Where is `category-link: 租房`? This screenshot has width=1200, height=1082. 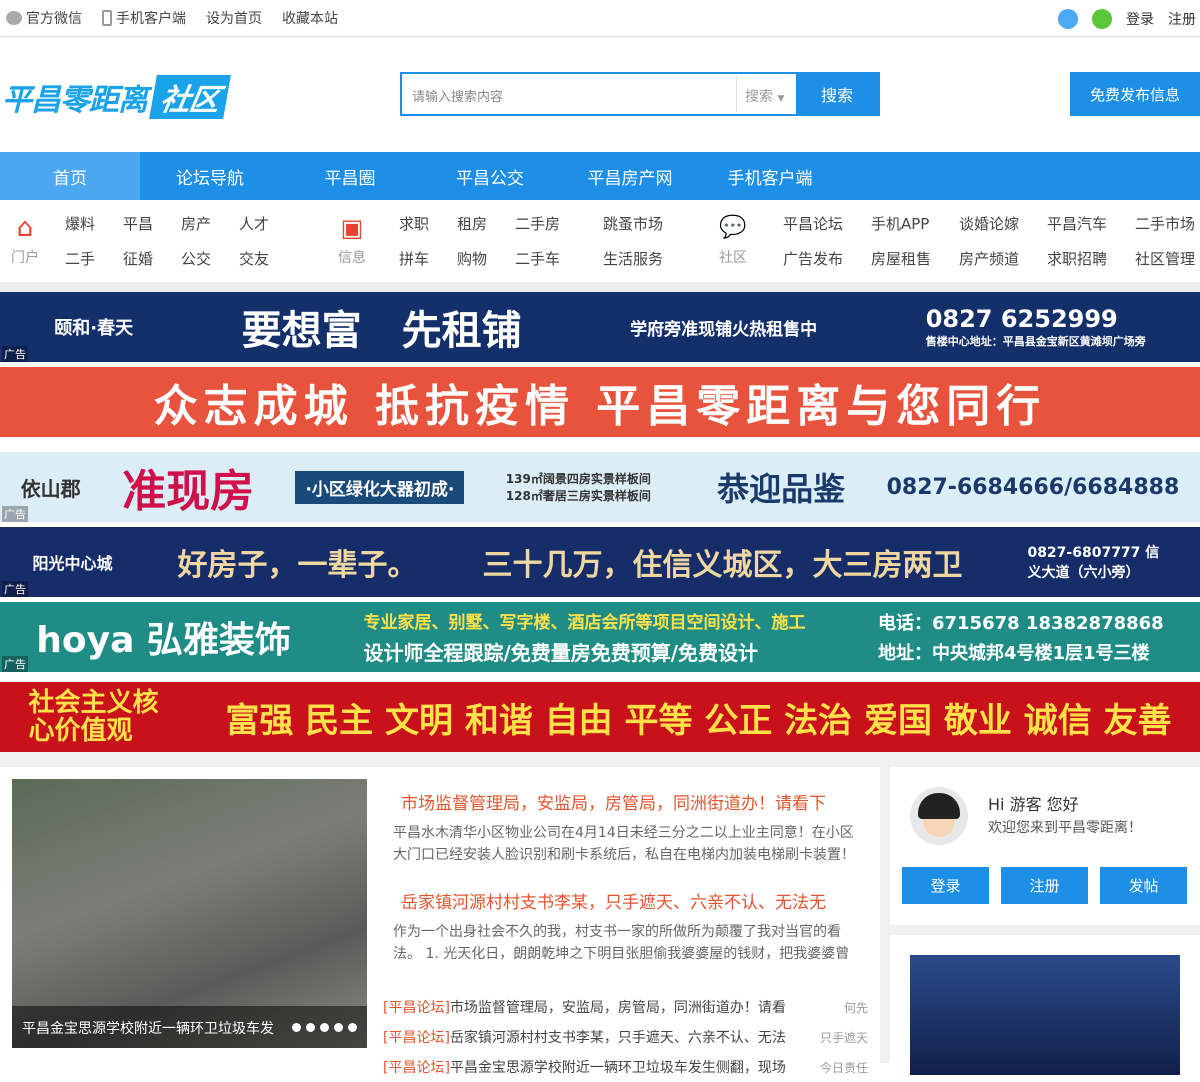 category-link: 租房 is located at coordinates (486, 223).